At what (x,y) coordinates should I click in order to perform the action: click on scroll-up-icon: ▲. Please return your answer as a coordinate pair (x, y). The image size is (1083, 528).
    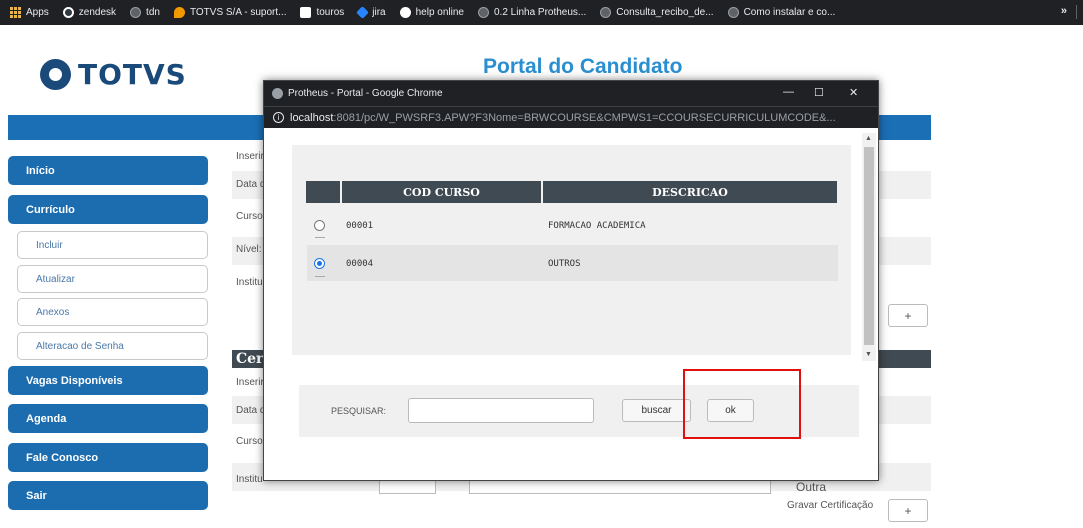
    Looking at the image, I should click on (868, 138).